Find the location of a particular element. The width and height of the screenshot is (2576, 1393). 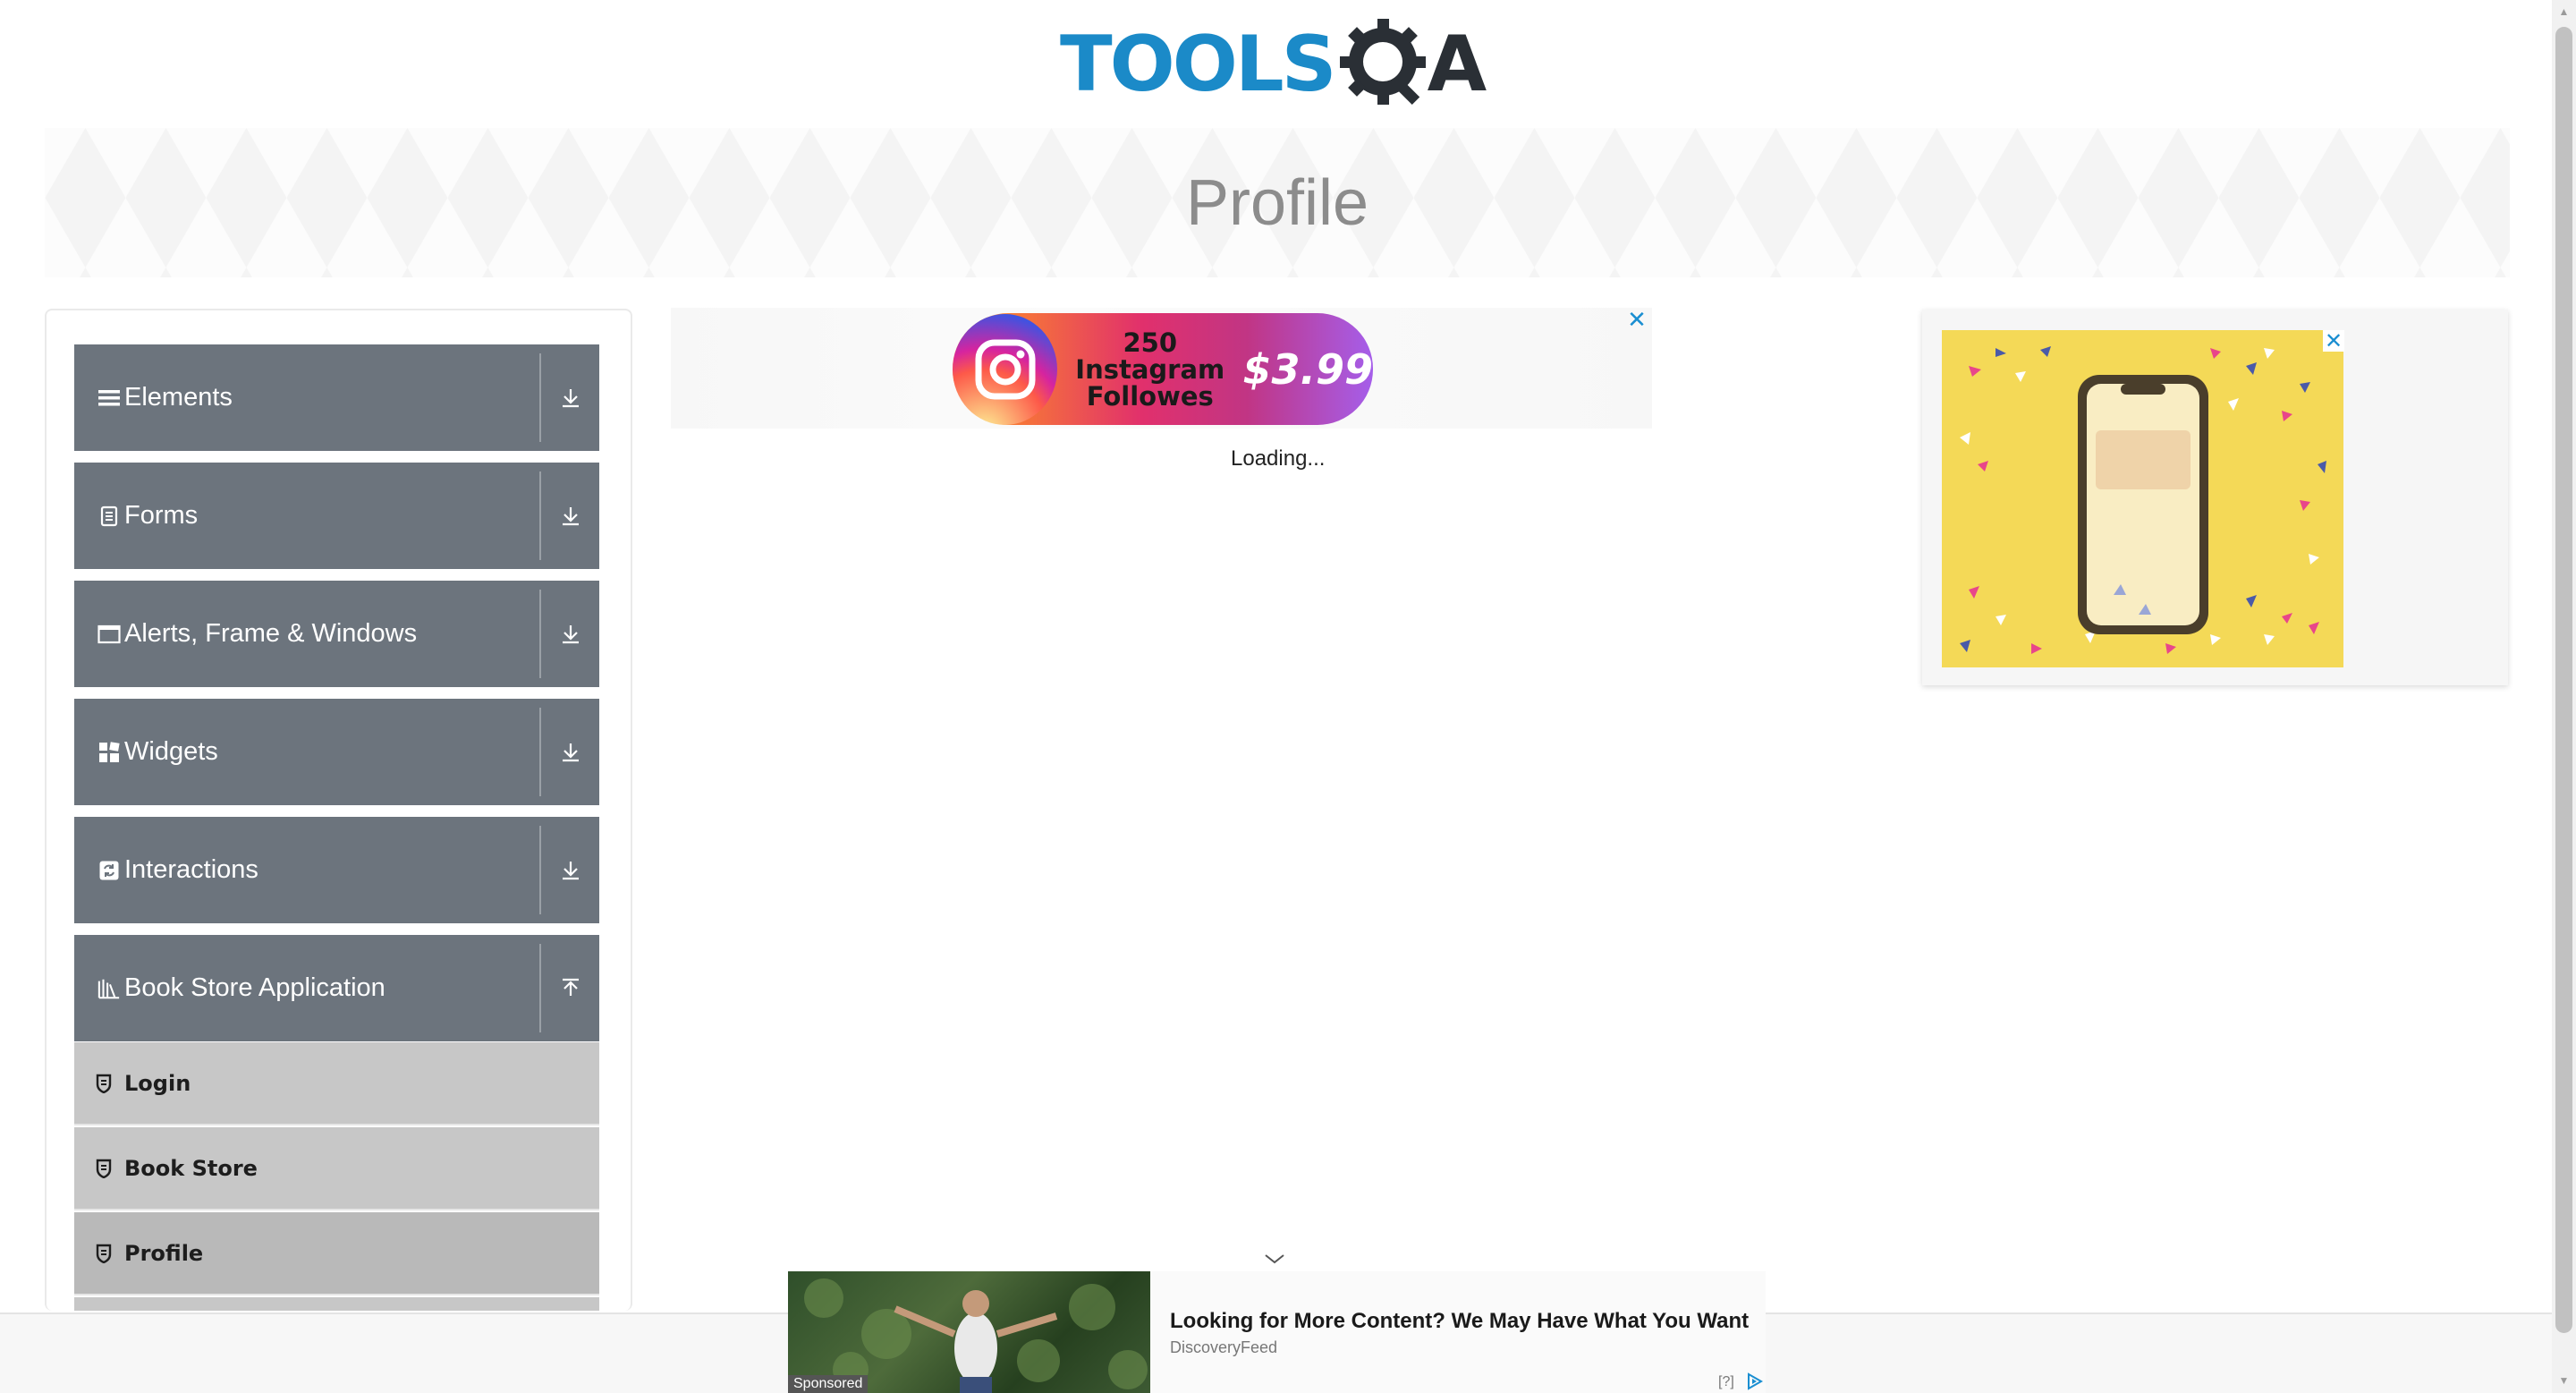

vertical-scrollbar: ▲ ▼ is located at coordinates (2564, 696).